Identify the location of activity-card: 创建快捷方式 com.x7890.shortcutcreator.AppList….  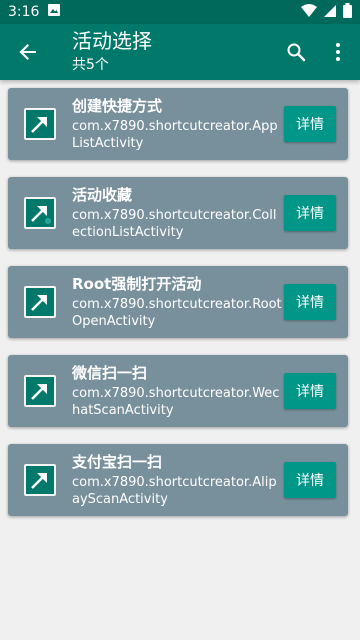
(178, 124).